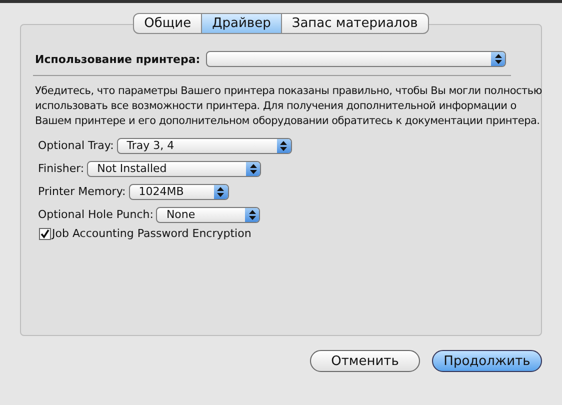 The width and height of the screenshot is (562, 405). Describe the element at coordinates (487, 361) in the screenshot. I see `continue-button: Продолжить` at that location.